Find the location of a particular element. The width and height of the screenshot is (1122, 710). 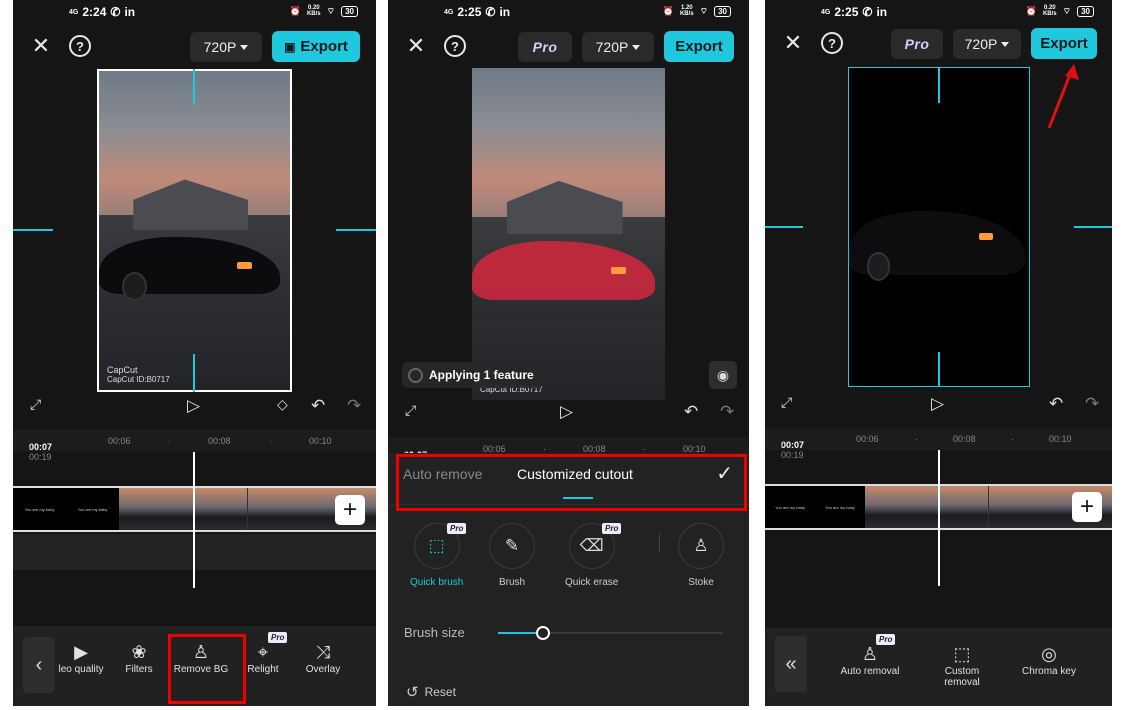

tool-filters: ❀ Filters is located at coordinates (139, 657).